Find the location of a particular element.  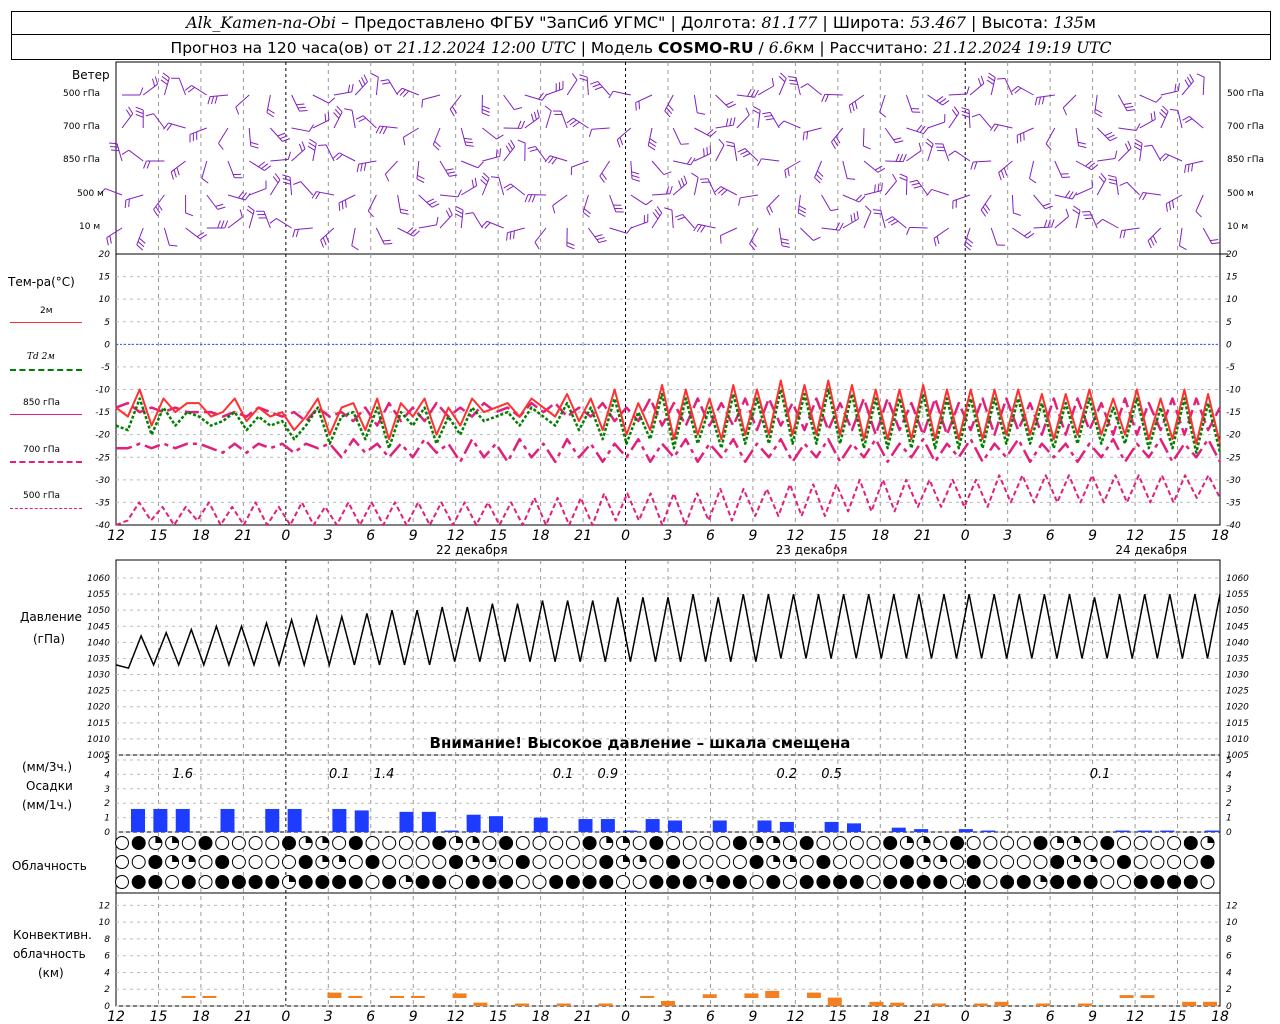

wind-level-700hpa-right: 700 гПа is located at coordinates (1246, 127).